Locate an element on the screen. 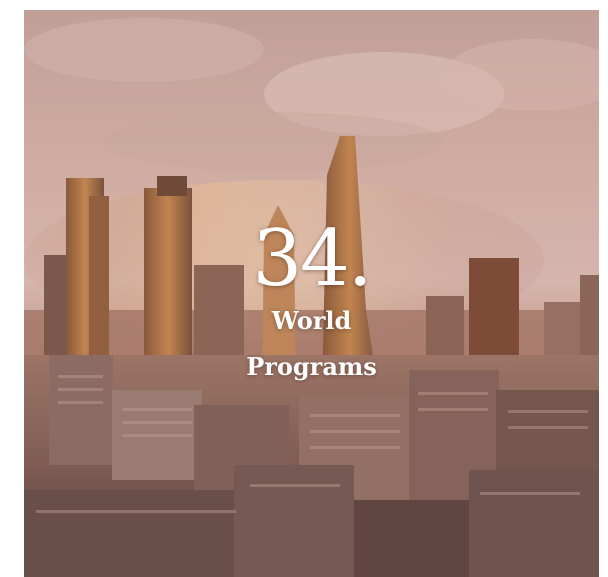 This screenshot has height=577, width=608. stat-number: 34. is located at coordinates (312, 259).